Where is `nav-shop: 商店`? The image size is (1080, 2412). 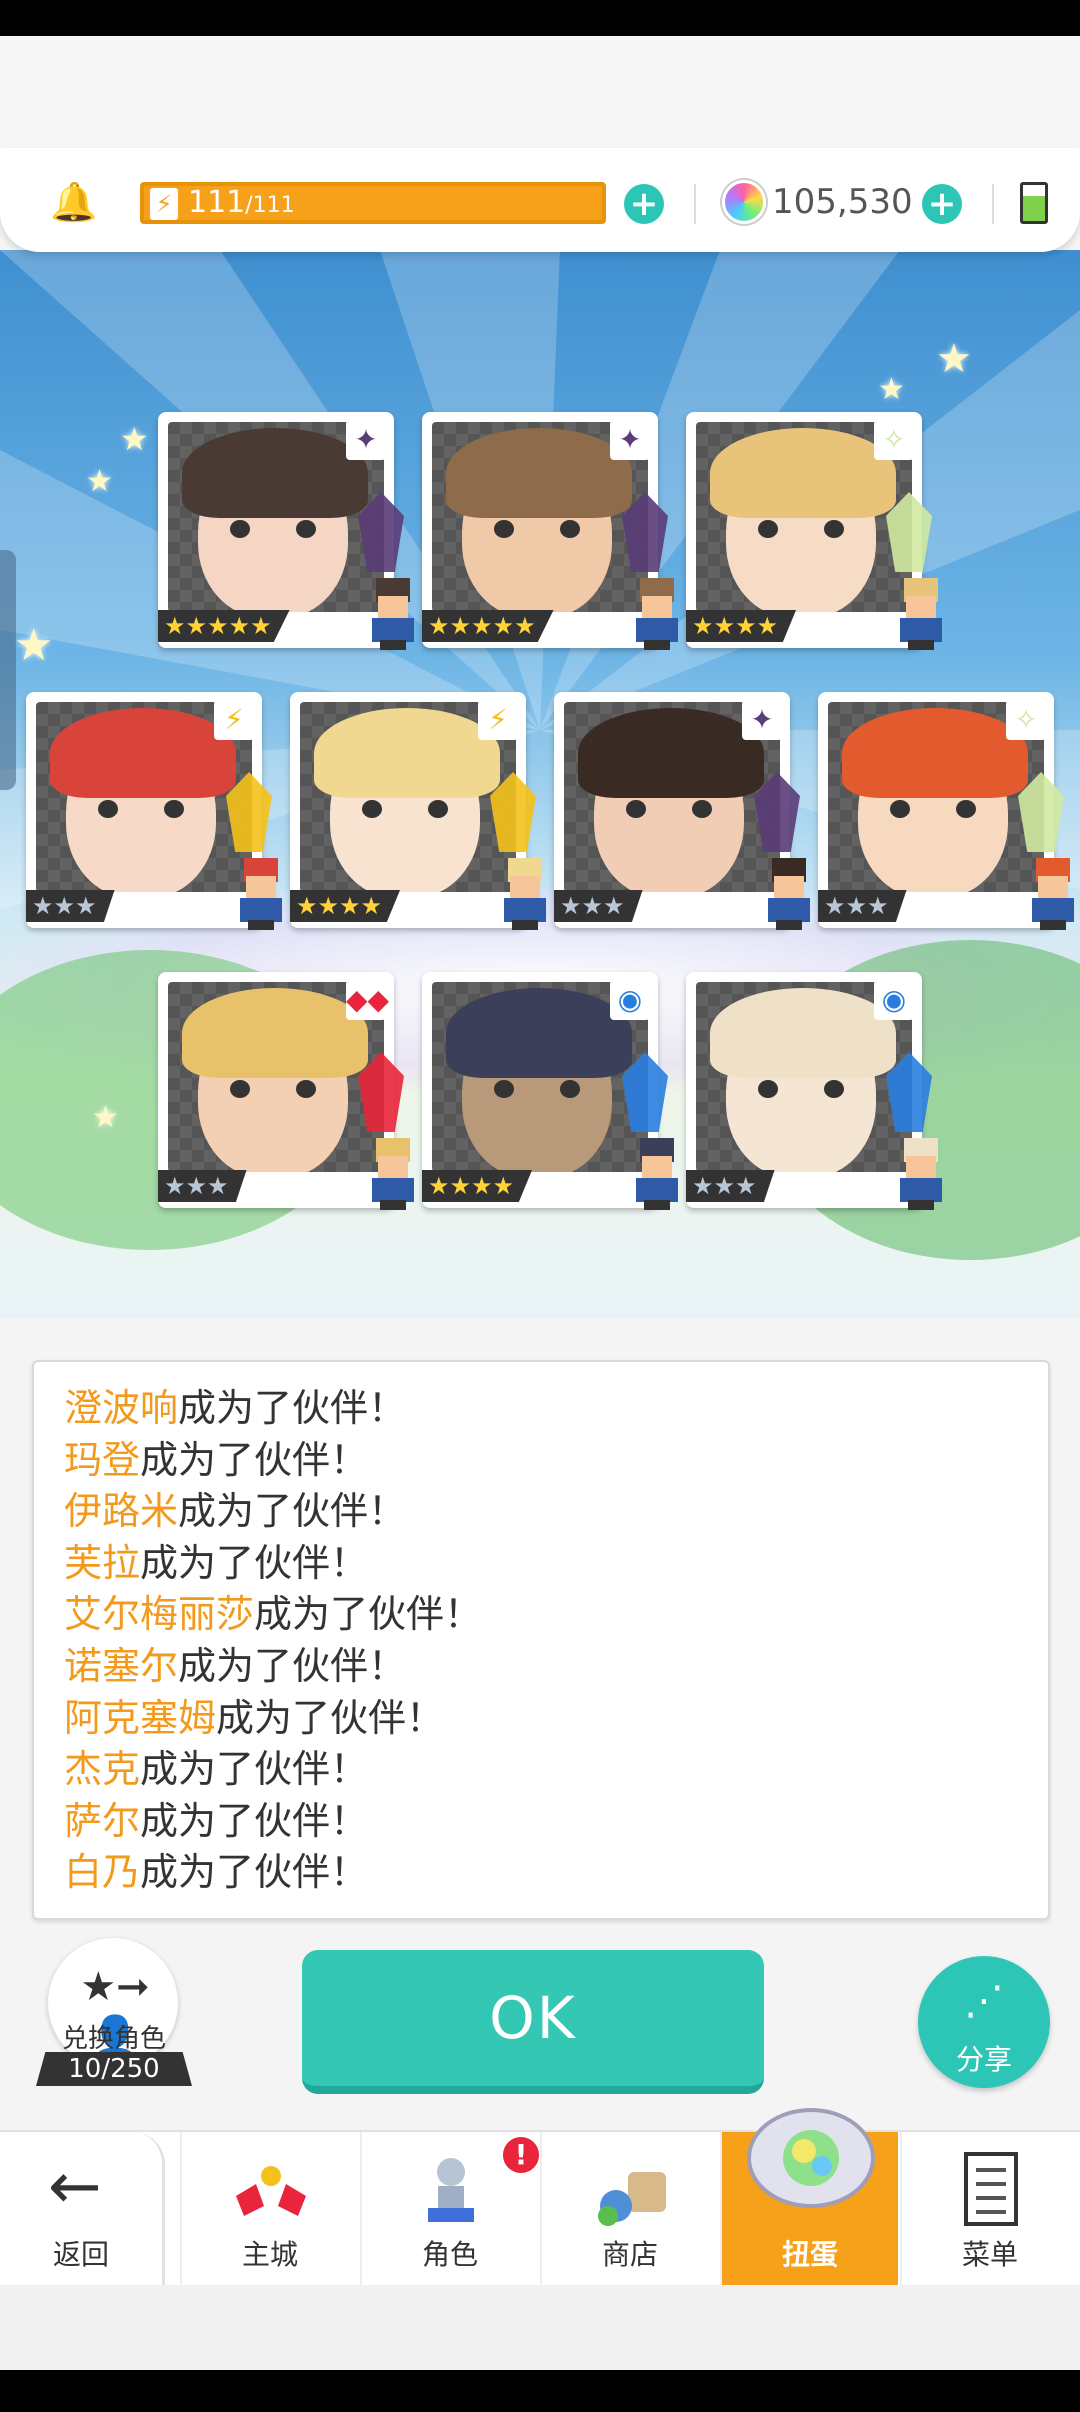 nav-shop: 商店 is located at coordinates (629, 2208).